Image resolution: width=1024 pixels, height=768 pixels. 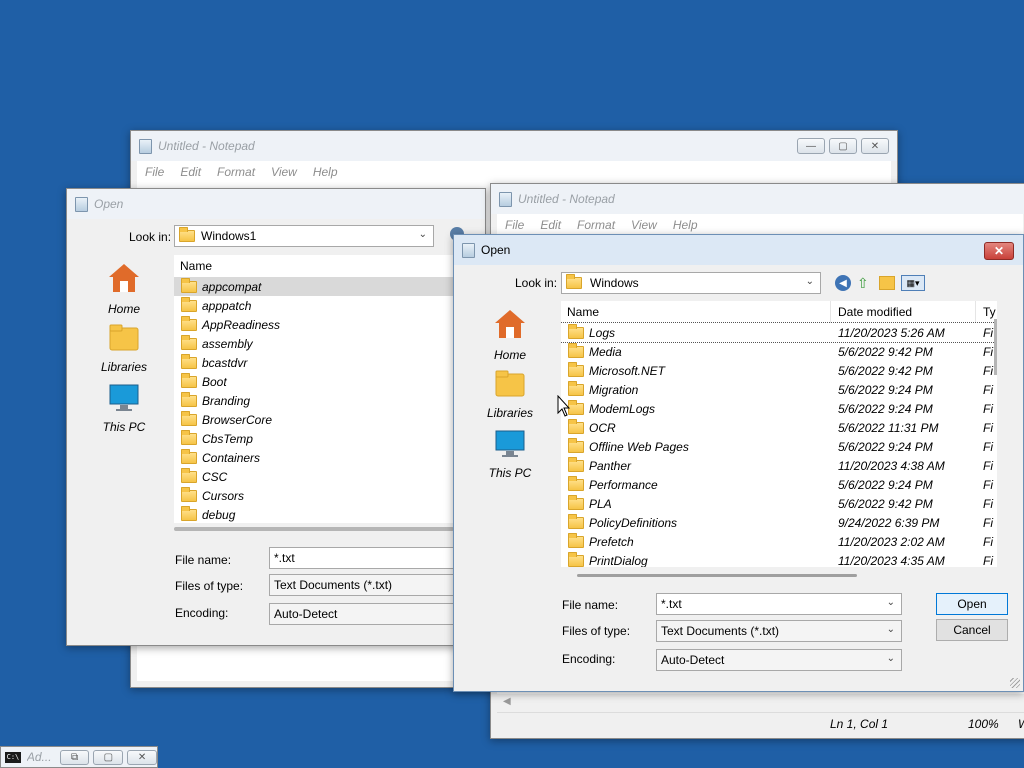 I want to click on view-menu-icon: ▦▾, so click(x=913, y=283).